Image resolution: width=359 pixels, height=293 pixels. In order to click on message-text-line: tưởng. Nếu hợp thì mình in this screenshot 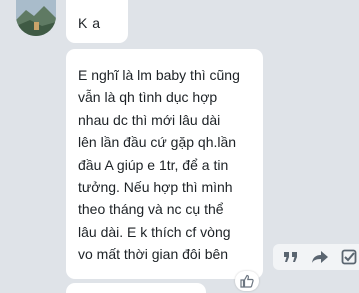, I will do `click(155, 187)`.